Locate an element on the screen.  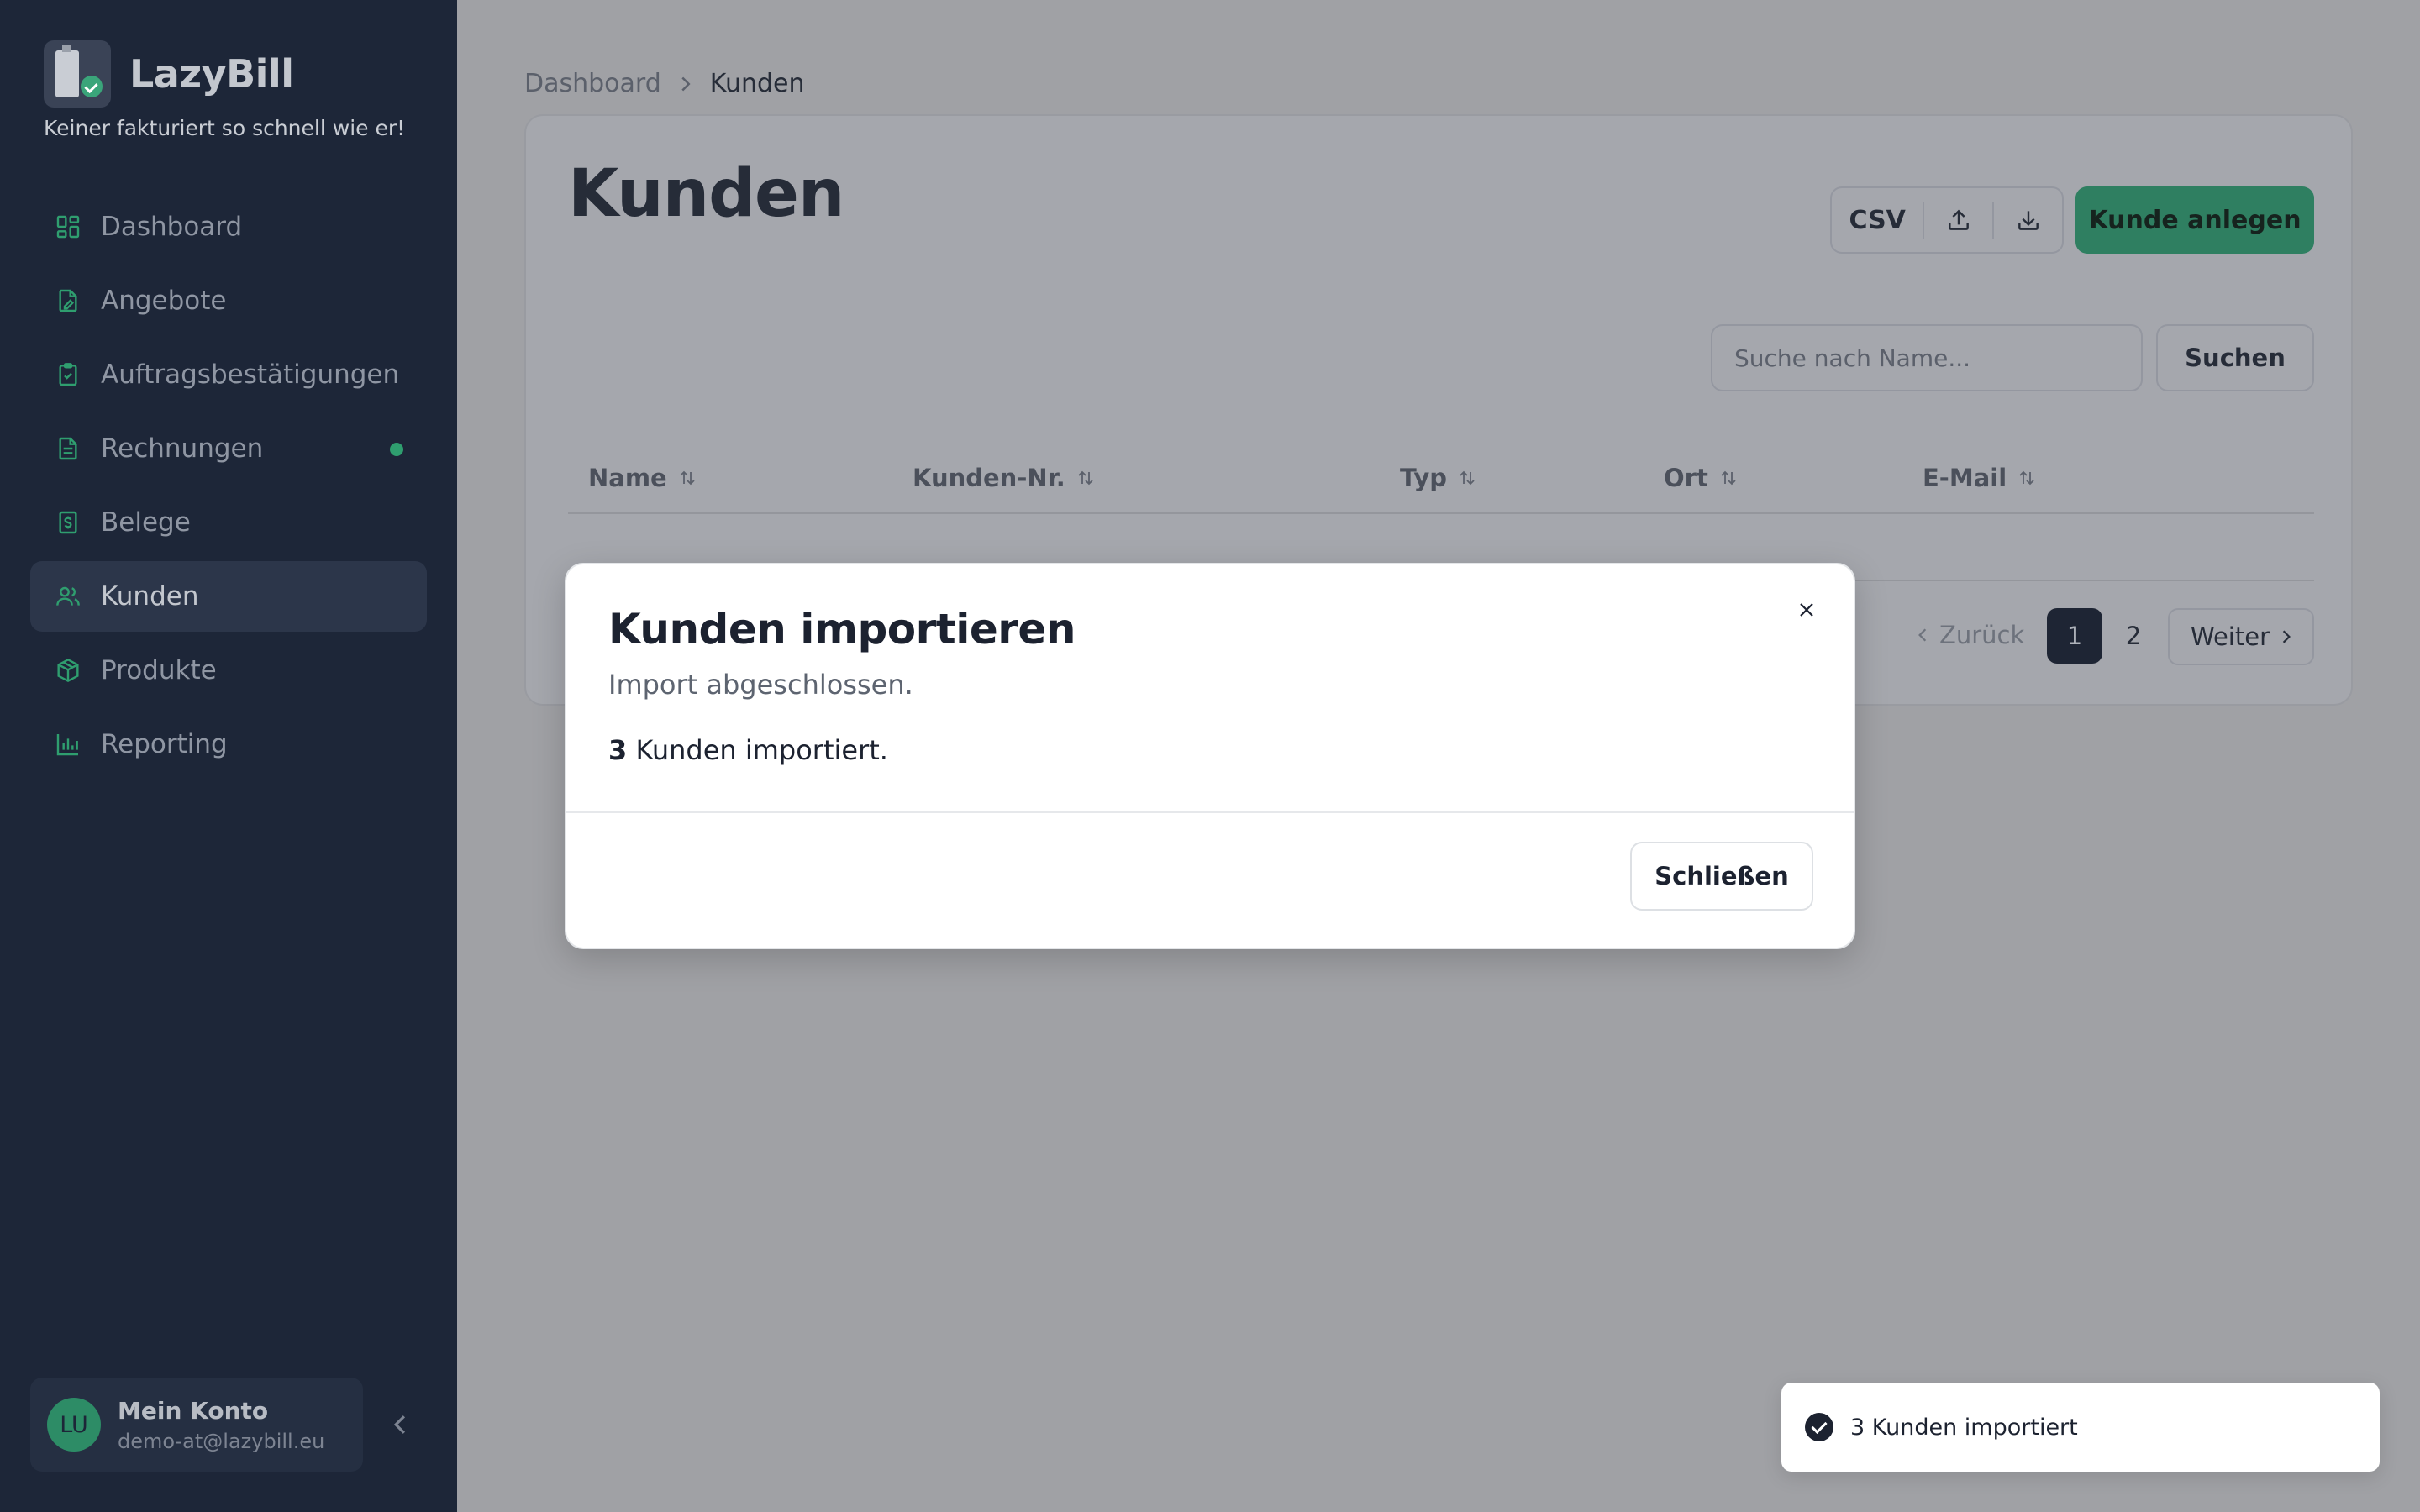
sidebar-item-label: Kunden is located at coordinates (150, 596).